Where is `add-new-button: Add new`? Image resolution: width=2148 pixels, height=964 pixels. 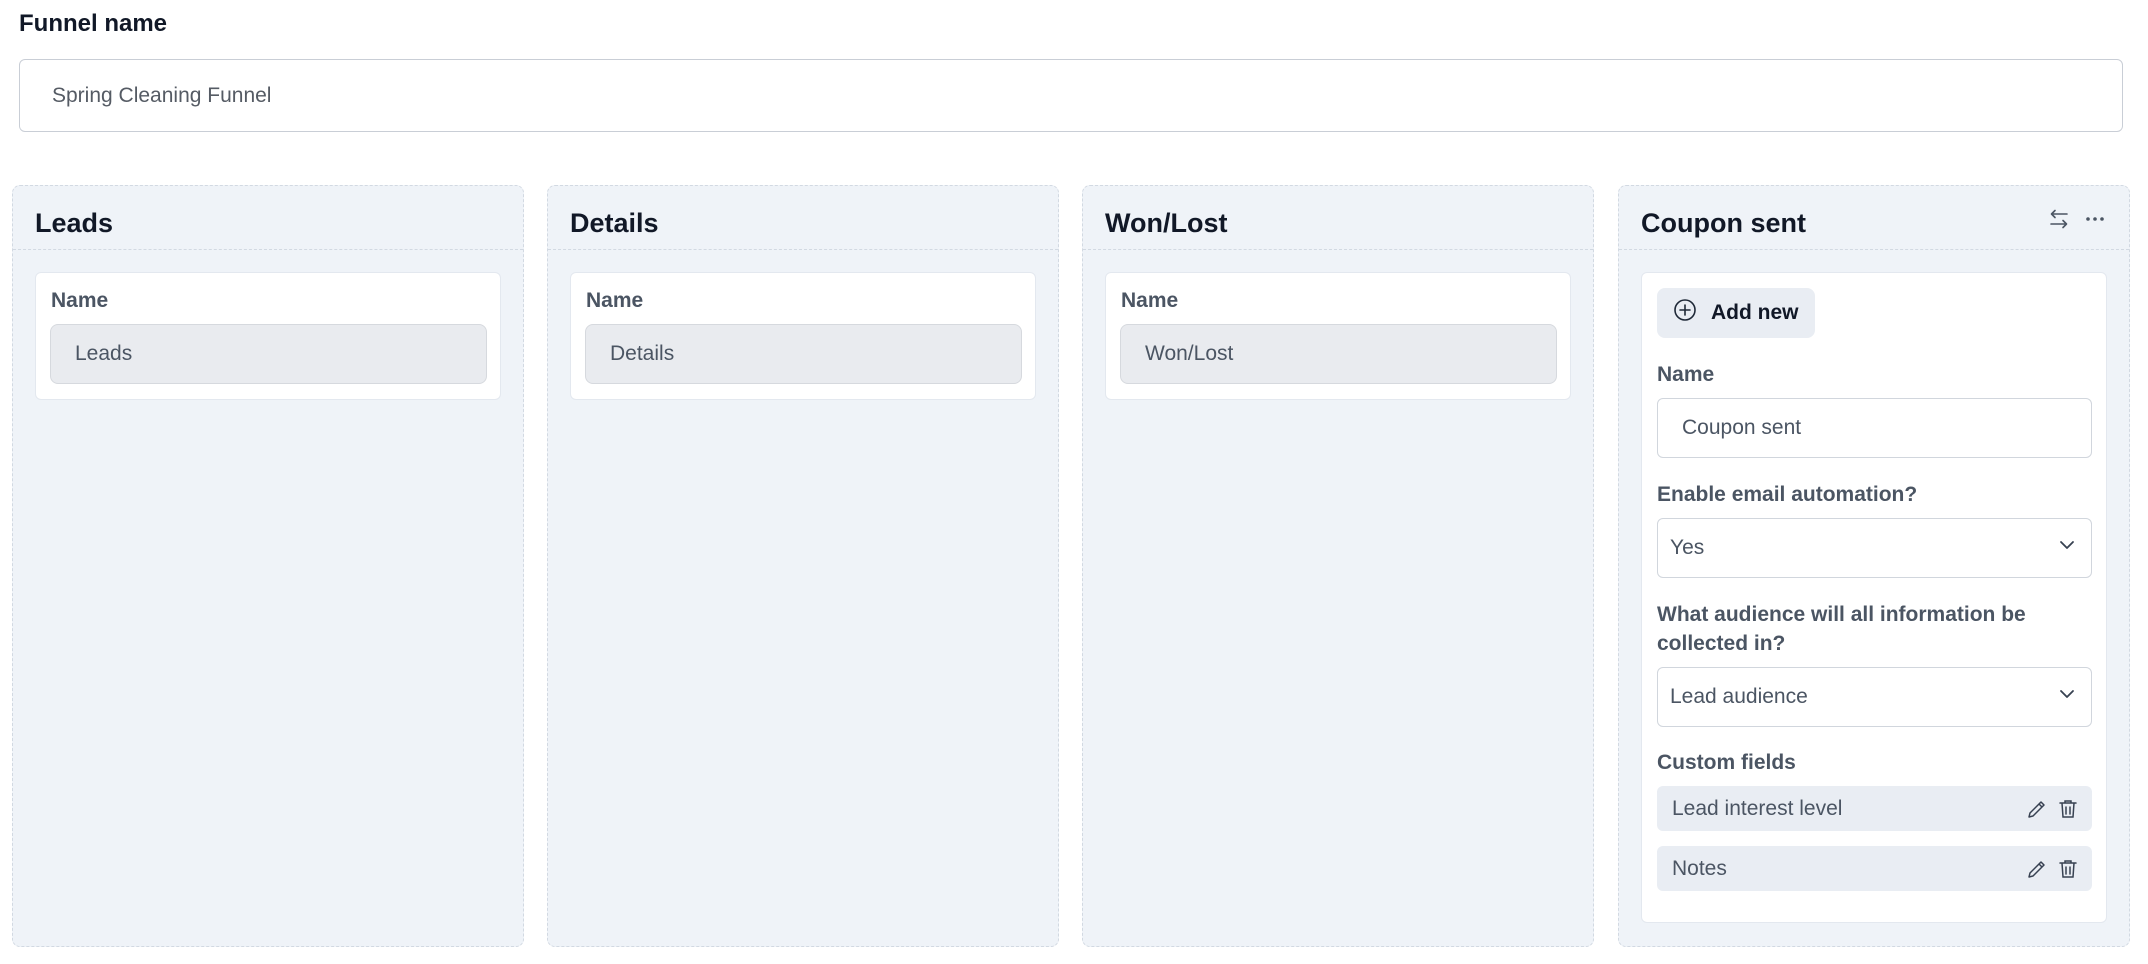
add-new-button: Add new is located at coordinates (1736, 313).